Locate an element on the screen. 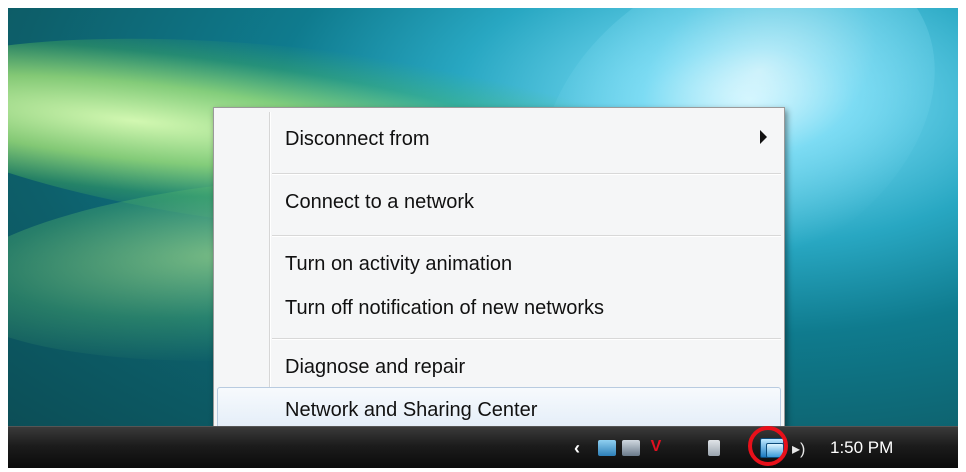 Image resolution: width=966 pixels, height=472 pixels. menu-item-label: Diagnose and repair is located at coordinates (375, 367).